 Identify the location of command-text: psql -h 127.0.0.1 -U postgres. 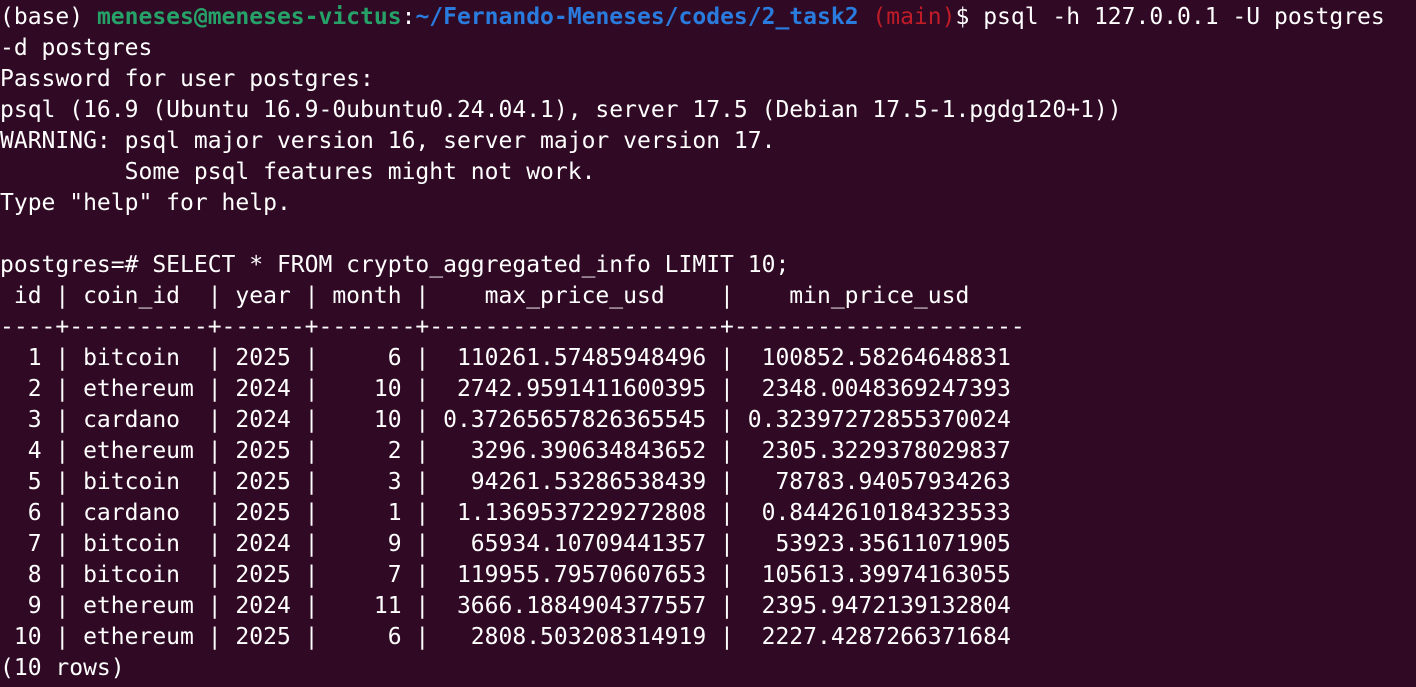
(1184, 17).